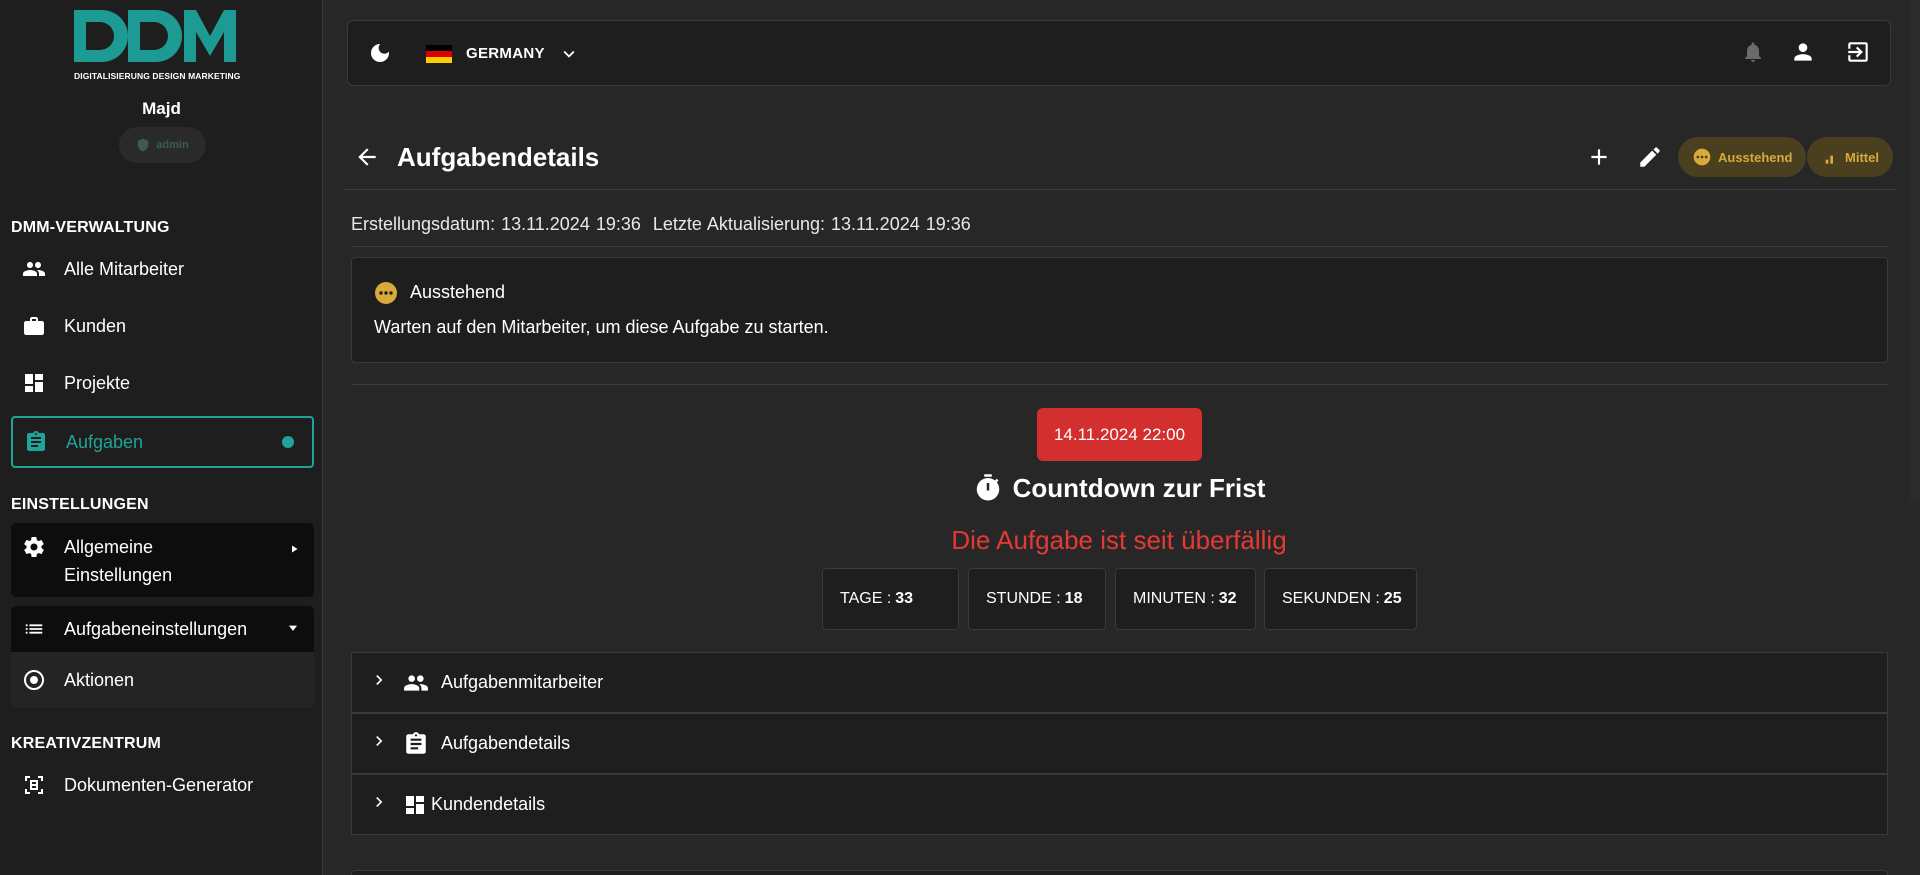  I want to click on countdown-days: TAGE :33, so click(890, 599).